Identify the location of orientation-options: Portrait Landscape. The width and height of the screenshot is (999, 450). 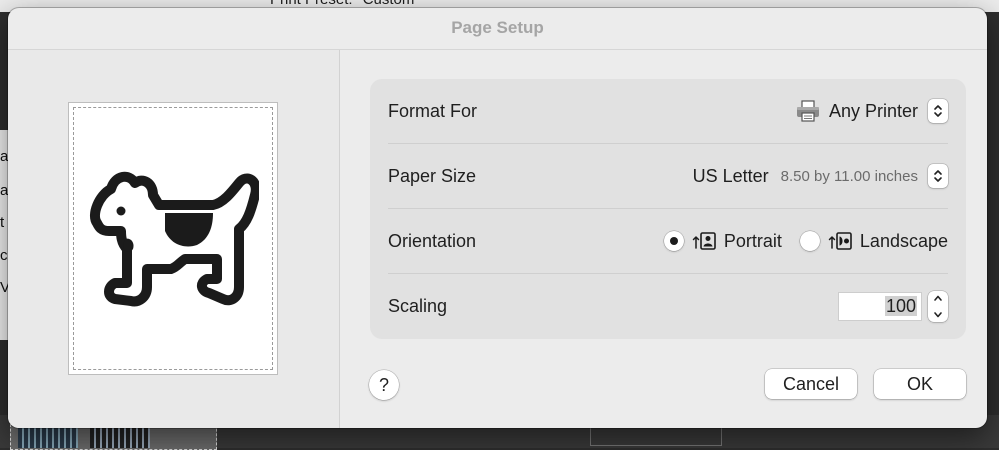
(805, 241).